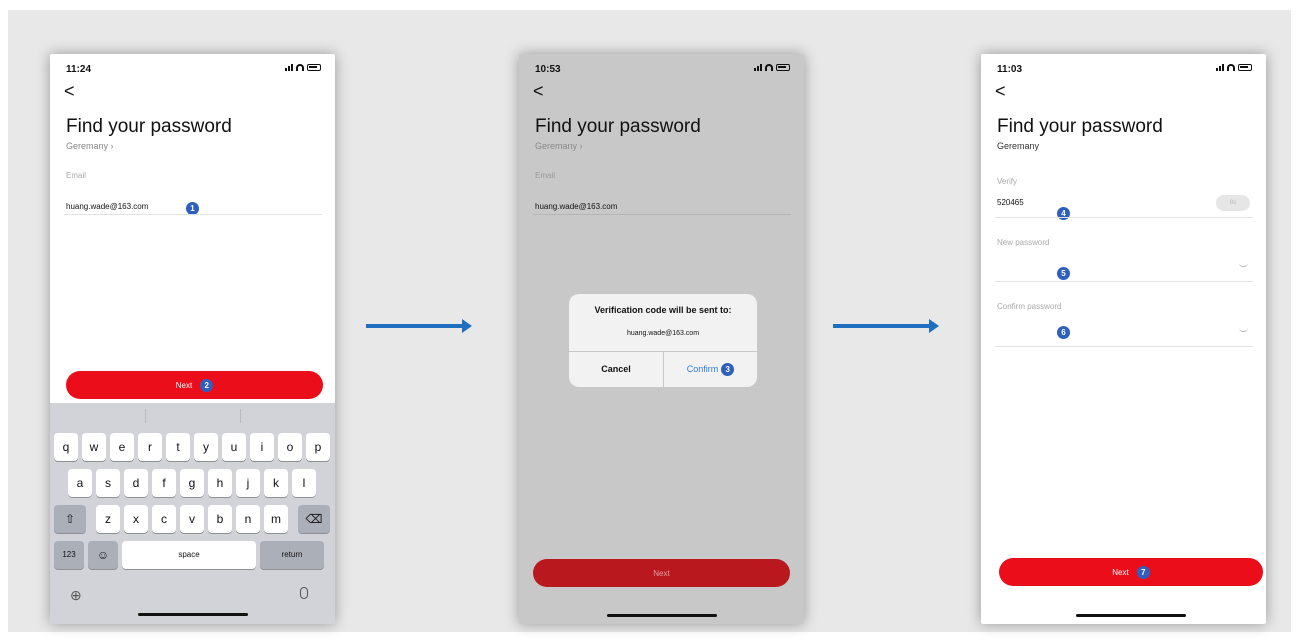  Describe the element at coordinates (164, 519) in the screenshot. I see `key-c: c` at that location.